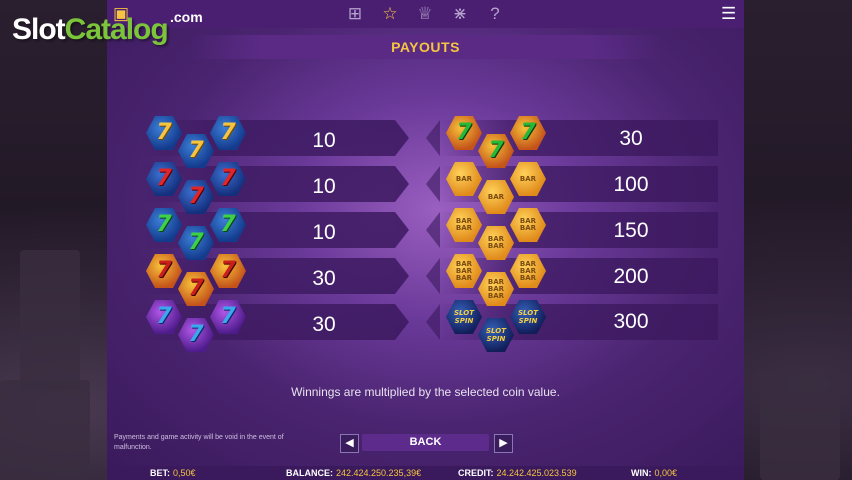  Describe the element at coordinates (495, 14) in the screenshot. I see `help-icon: ?` at that location.